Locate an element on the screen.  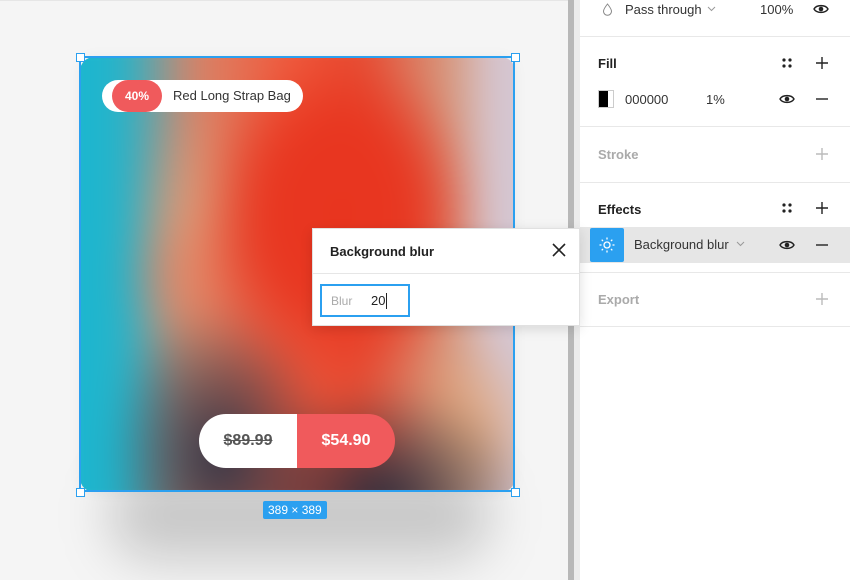
resize-handle-bottom-left is located at coordinates (80, 492).